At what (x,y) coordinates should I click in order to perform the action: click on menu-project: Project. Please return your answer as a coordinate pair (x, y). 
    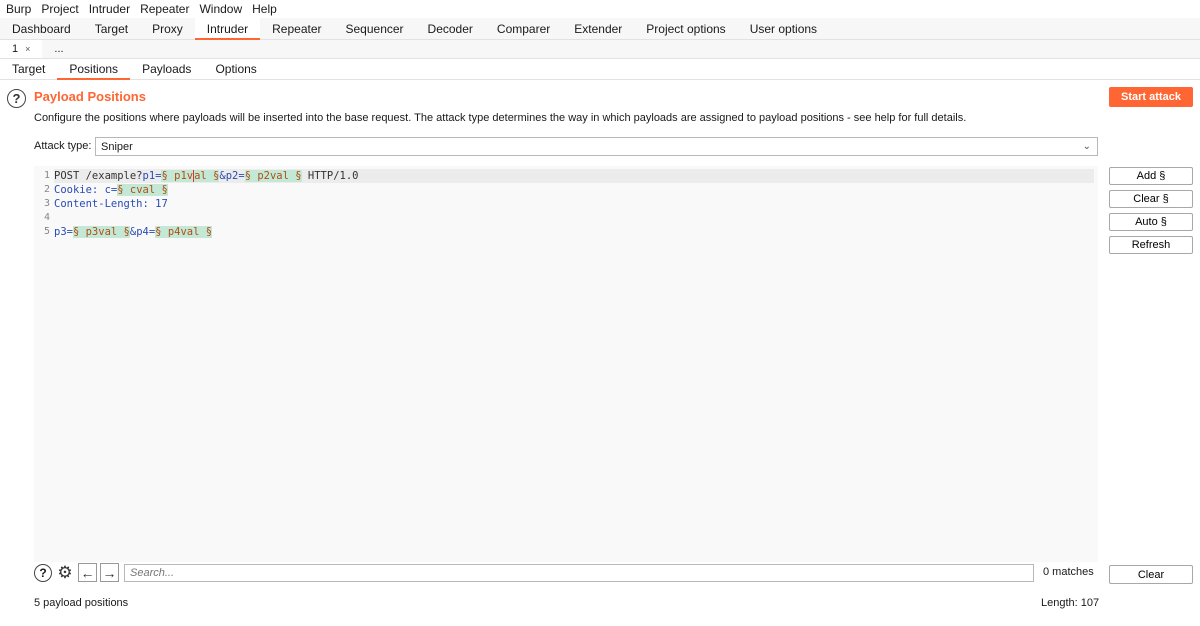
    Looking at the image, I should click on (59, 9).